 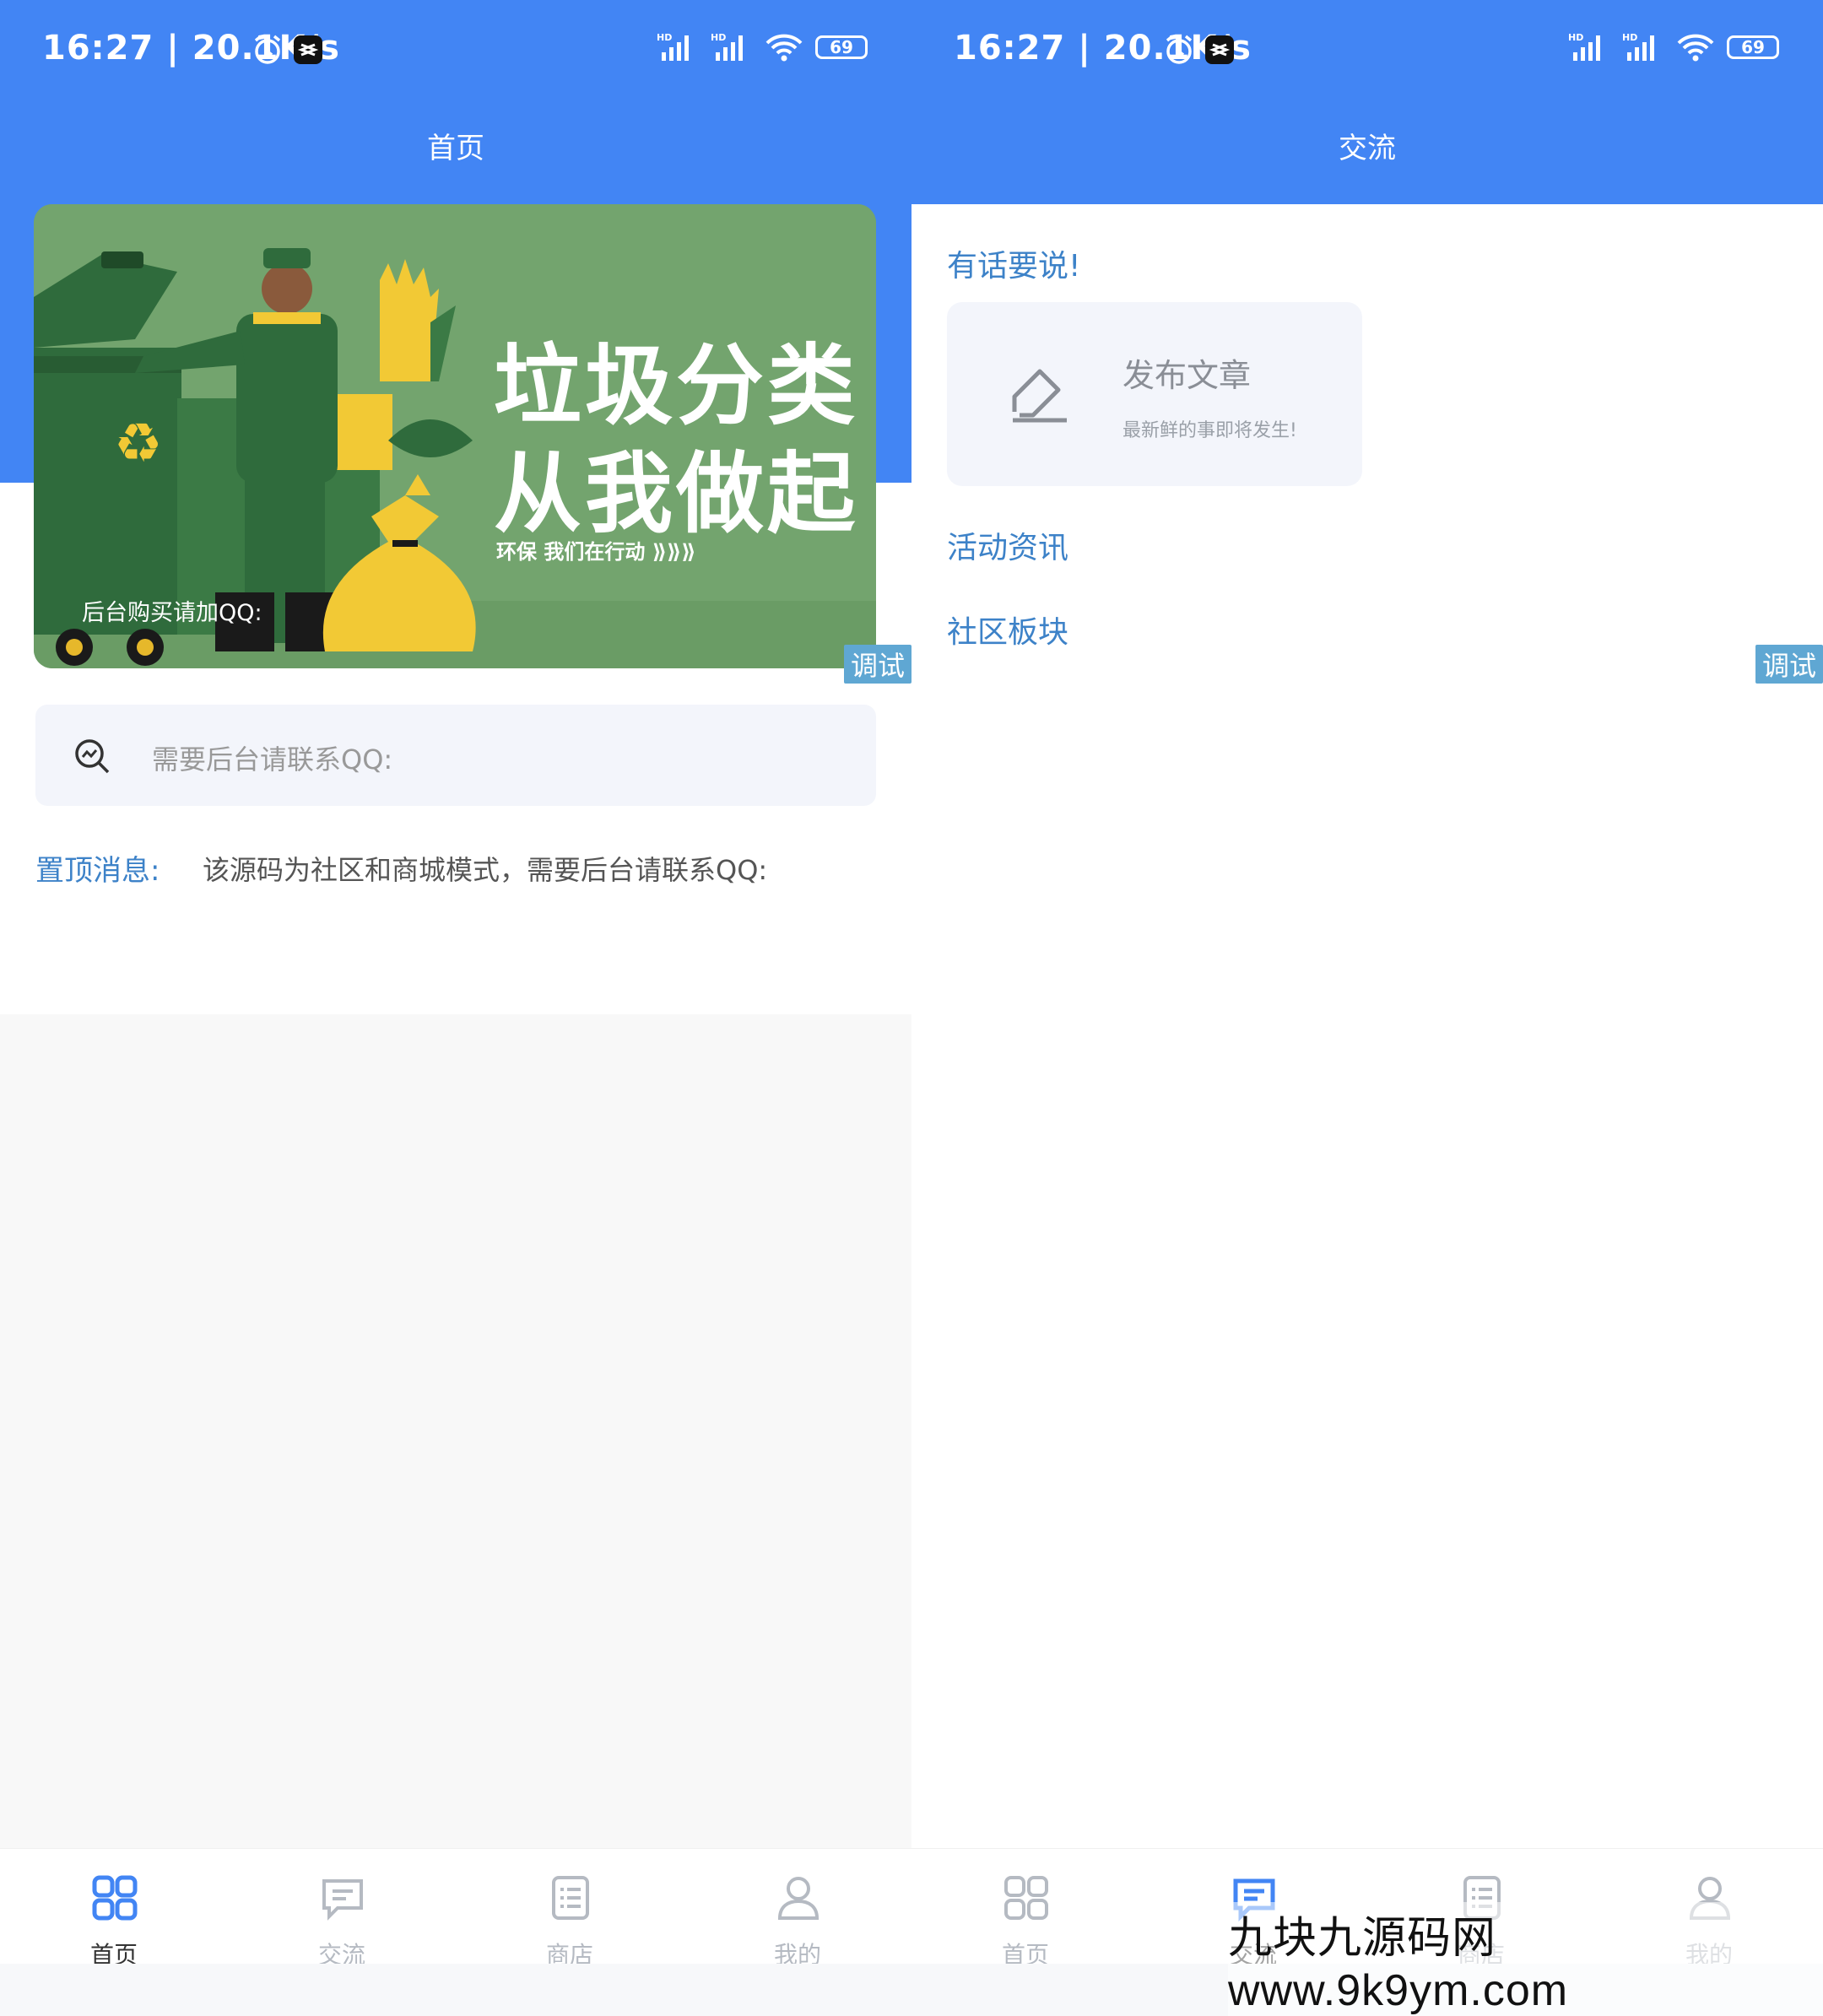 What do you see at coordinates (676, 493) in the screenshot?
I see `banner-title: 从我做起` at bounding box center [676, 493].